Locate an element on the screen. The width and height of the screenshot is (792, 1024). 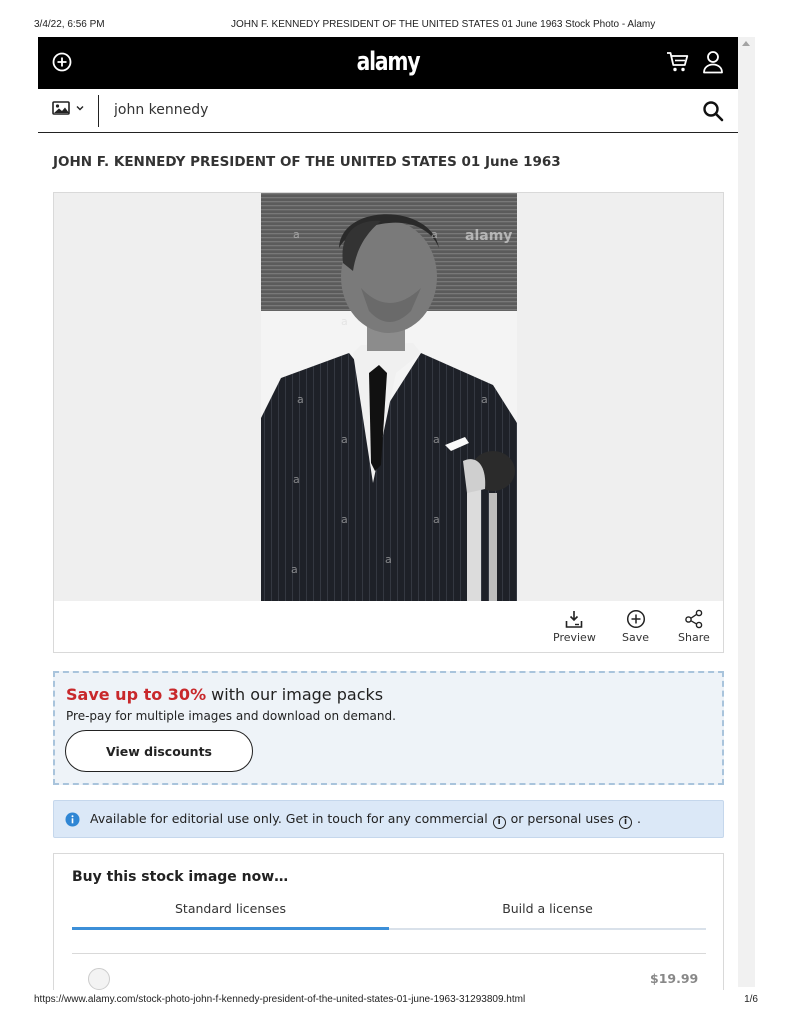
print-datetime: 3/4/22, 6:56 PM is located at coordinates (69, 24).